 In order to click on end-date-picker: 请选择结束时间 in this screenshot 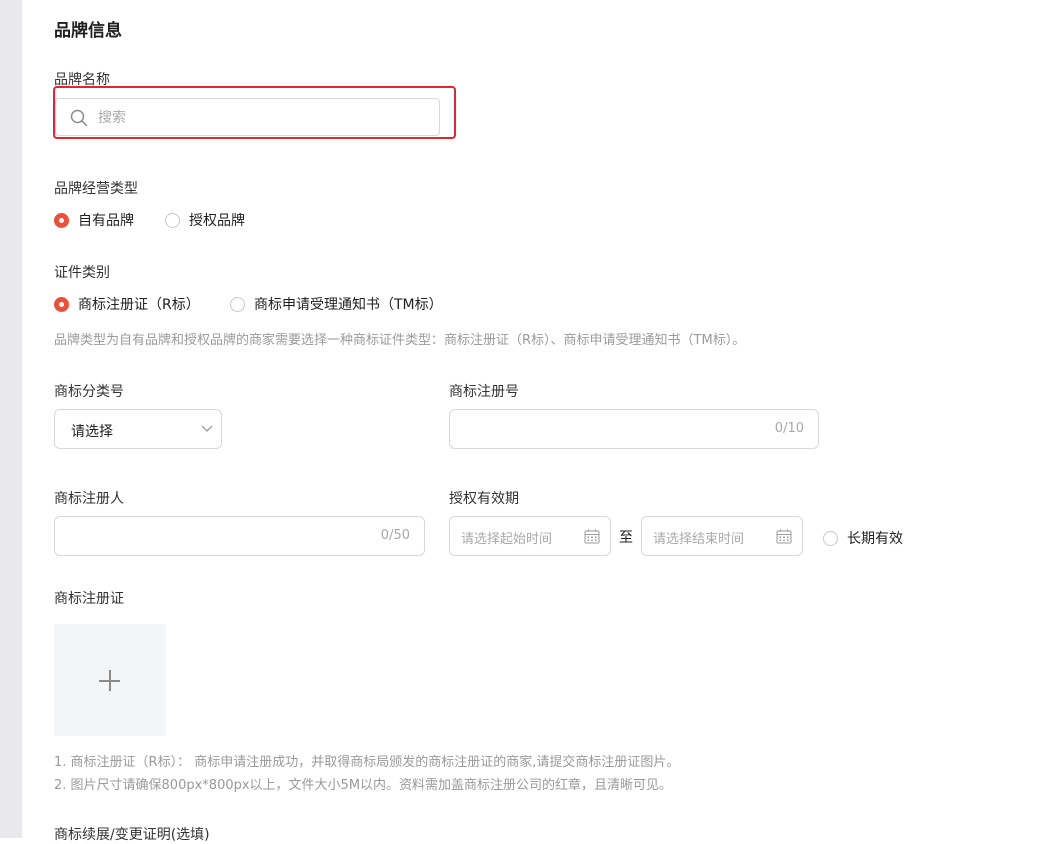, I will do `click(722, 536)`.